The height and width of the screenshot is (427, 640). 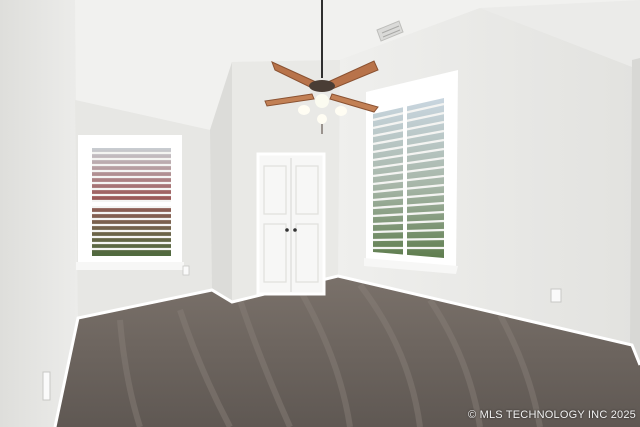 What do you see at coordinates (39, 213) in the screenshot?
I see `left-wall` at bounding box center [39, 213].